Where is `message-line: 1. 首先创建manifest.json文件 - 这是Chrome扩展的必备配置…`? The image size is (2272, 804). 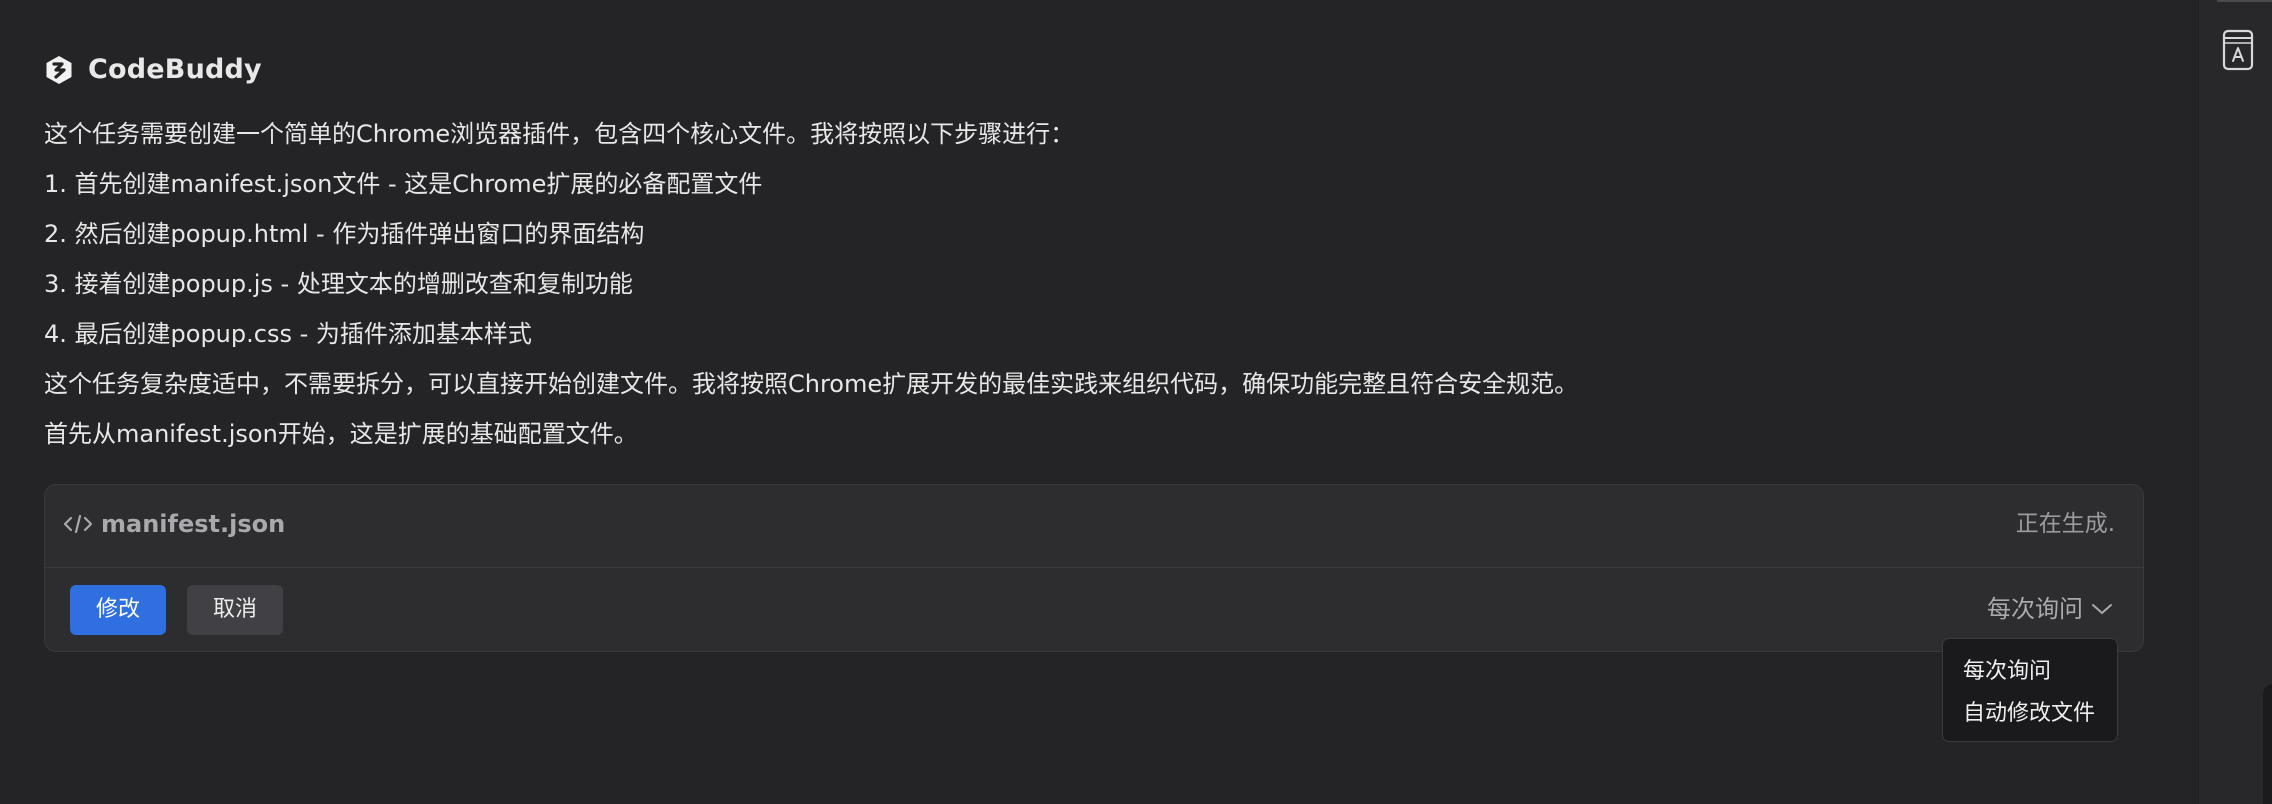 message-line: 1. 首先创建manifest.json文件 - 这是Chrome扩展的必备配置… is located at coordinates (403, 184).